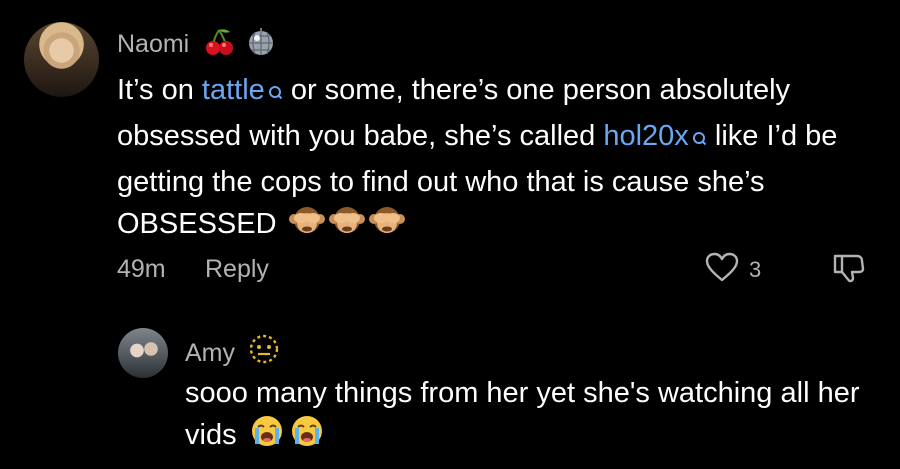 This screenshot has width=900, height=469. What do you see at coordinates (237, 269) in the screenshot?
I see `reply-button: Reply` at bounding box center [237, 269].